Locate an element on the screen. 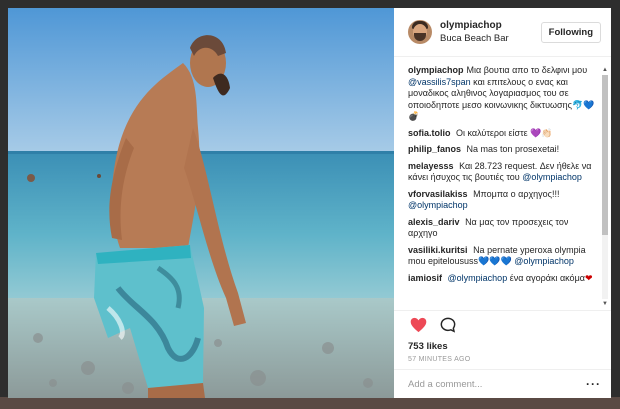 The image size is (620, 409). scrollbar-thumb is located at coordinates (605, 155).